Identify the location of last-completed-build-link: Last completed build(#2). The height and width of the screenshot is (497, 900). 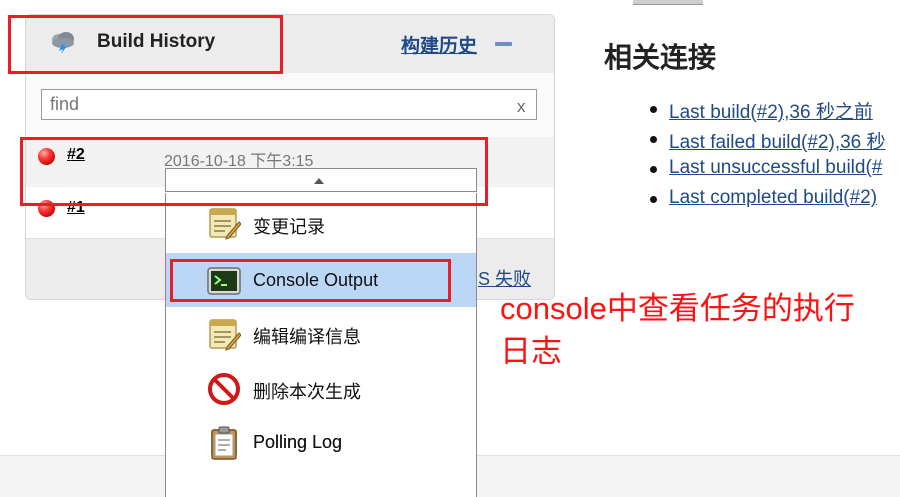
(773, 197).